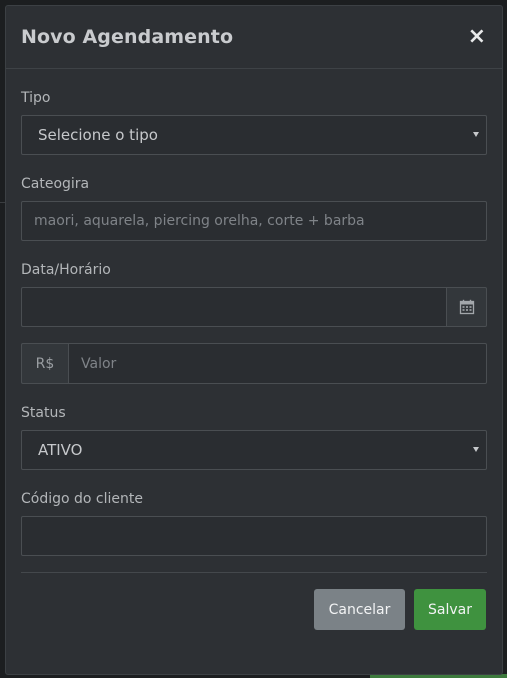 This screenshot has width=507, height=678. I want to click on calendar-icon-svg, so click(466, 307).